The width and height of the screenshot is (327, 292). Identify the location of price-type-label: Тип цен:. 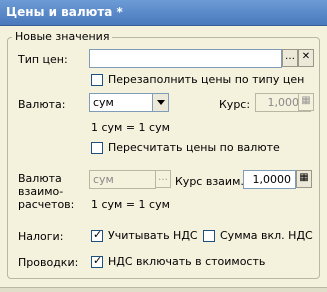
(43, 59).